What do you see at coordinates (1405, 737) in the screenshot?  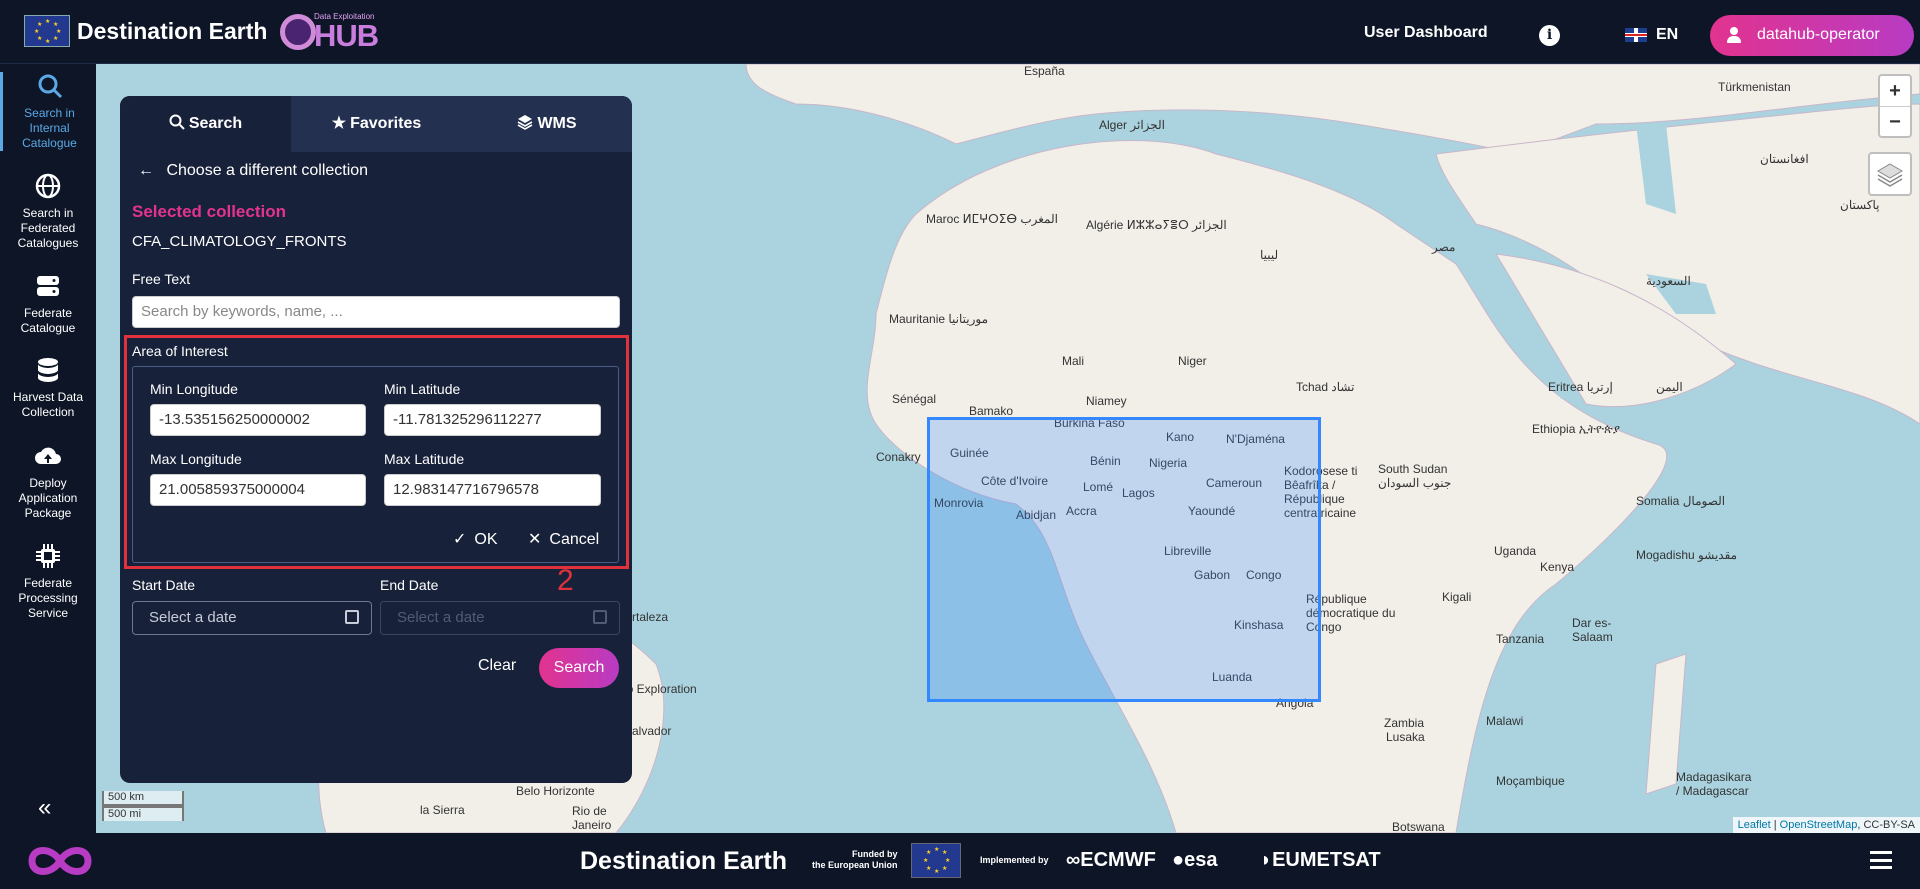 I see `map-label: Lusaka` at bounding box center [1405, 737].